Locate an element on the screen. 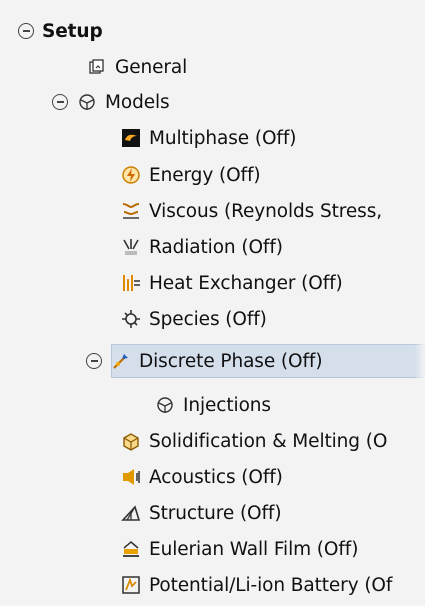 Image resolution: width=425 pixels, height=606 pixels. eulerian-wall-film-icon is located at coordinates (130, 549).